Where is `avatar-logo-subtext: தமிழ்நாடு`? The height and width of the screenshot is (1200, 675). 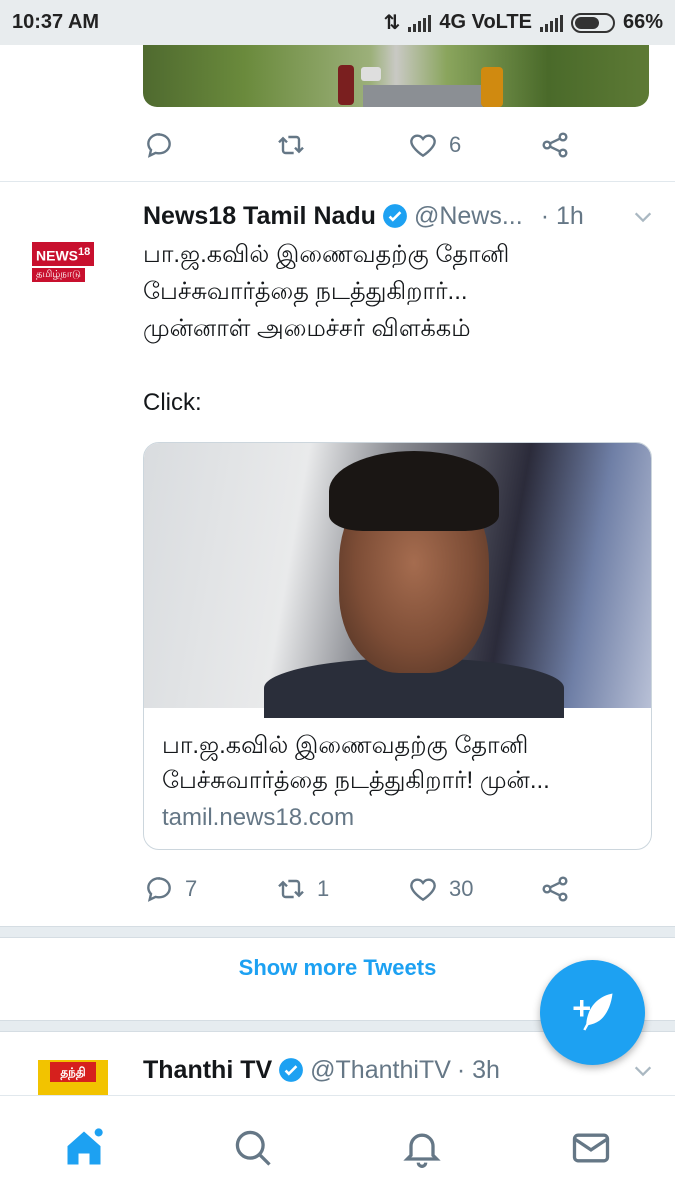
avatar-logo-subtext: தமிழ்நாடு is located at coordinates (58, 274).